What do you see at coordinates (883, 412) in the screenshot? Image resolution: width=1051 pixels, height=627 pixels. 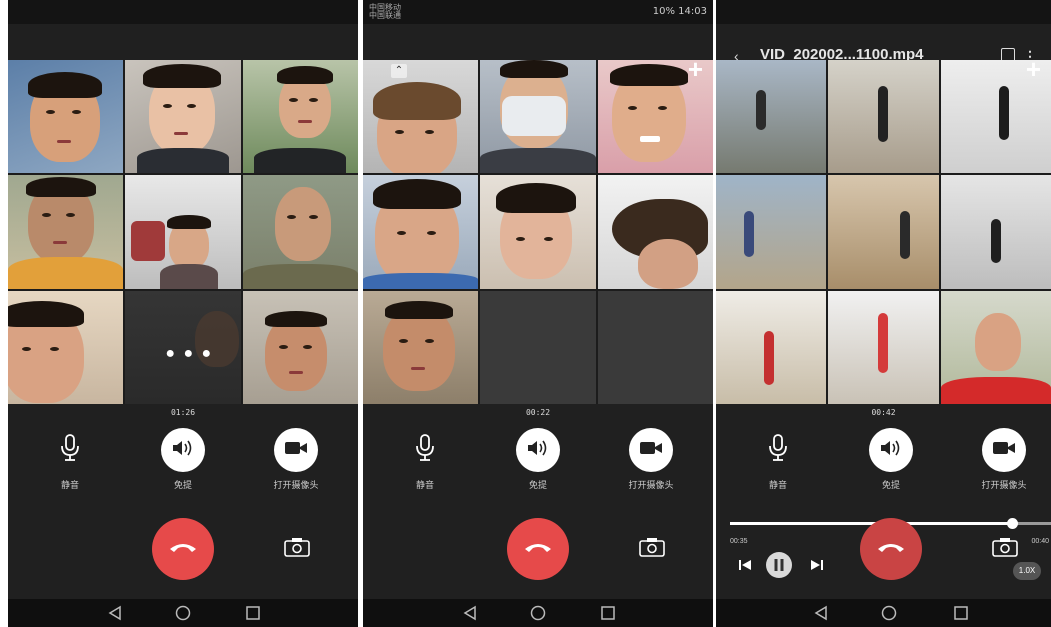 I see `call-timer: 00:42` at bounding box center [883, 412].